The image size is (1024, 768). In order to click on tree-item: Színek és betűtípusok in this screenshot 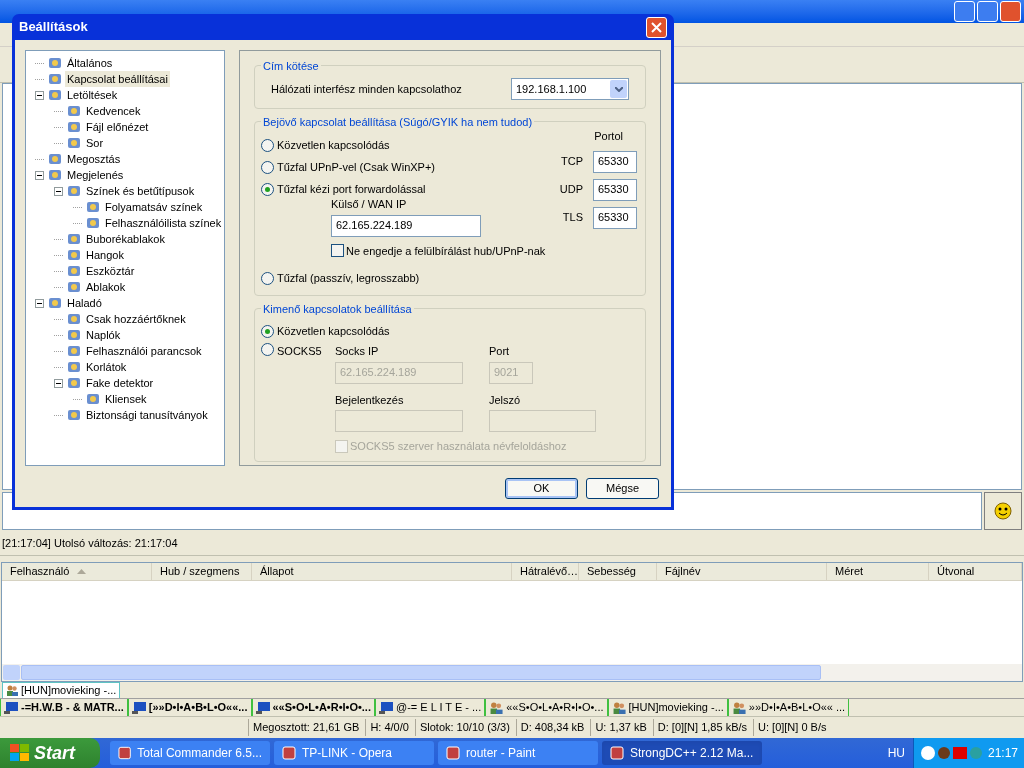, I will do `click(140, 191)`.